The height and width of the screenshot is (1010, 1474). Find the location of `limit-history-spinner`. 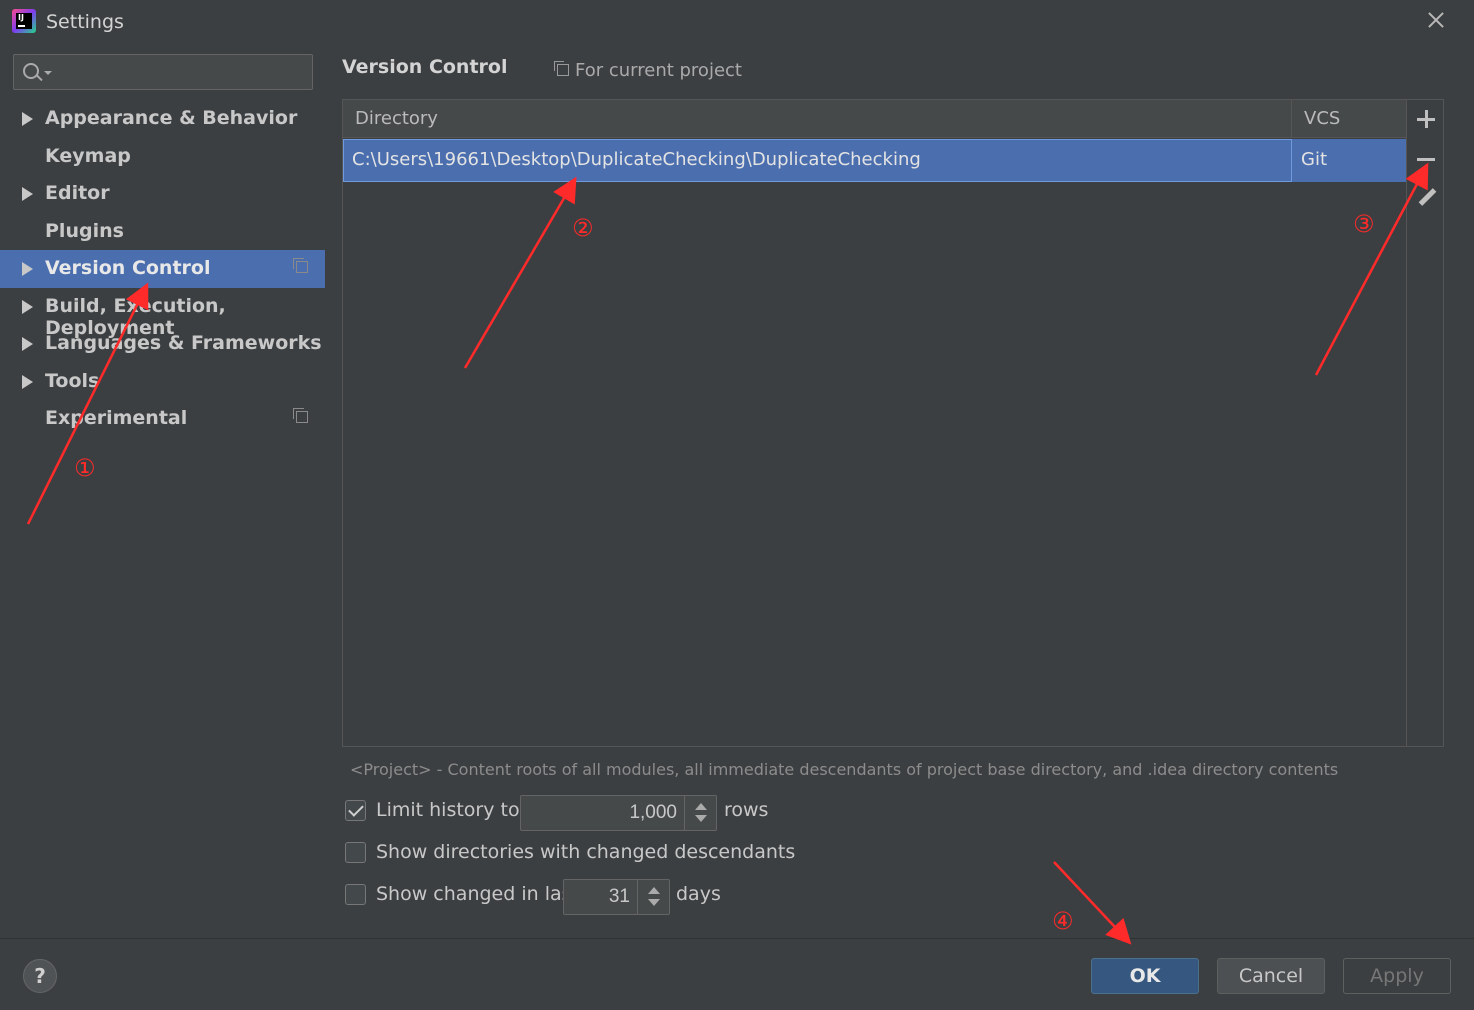

limit-history-spinner is located at coordinates (618, 813).